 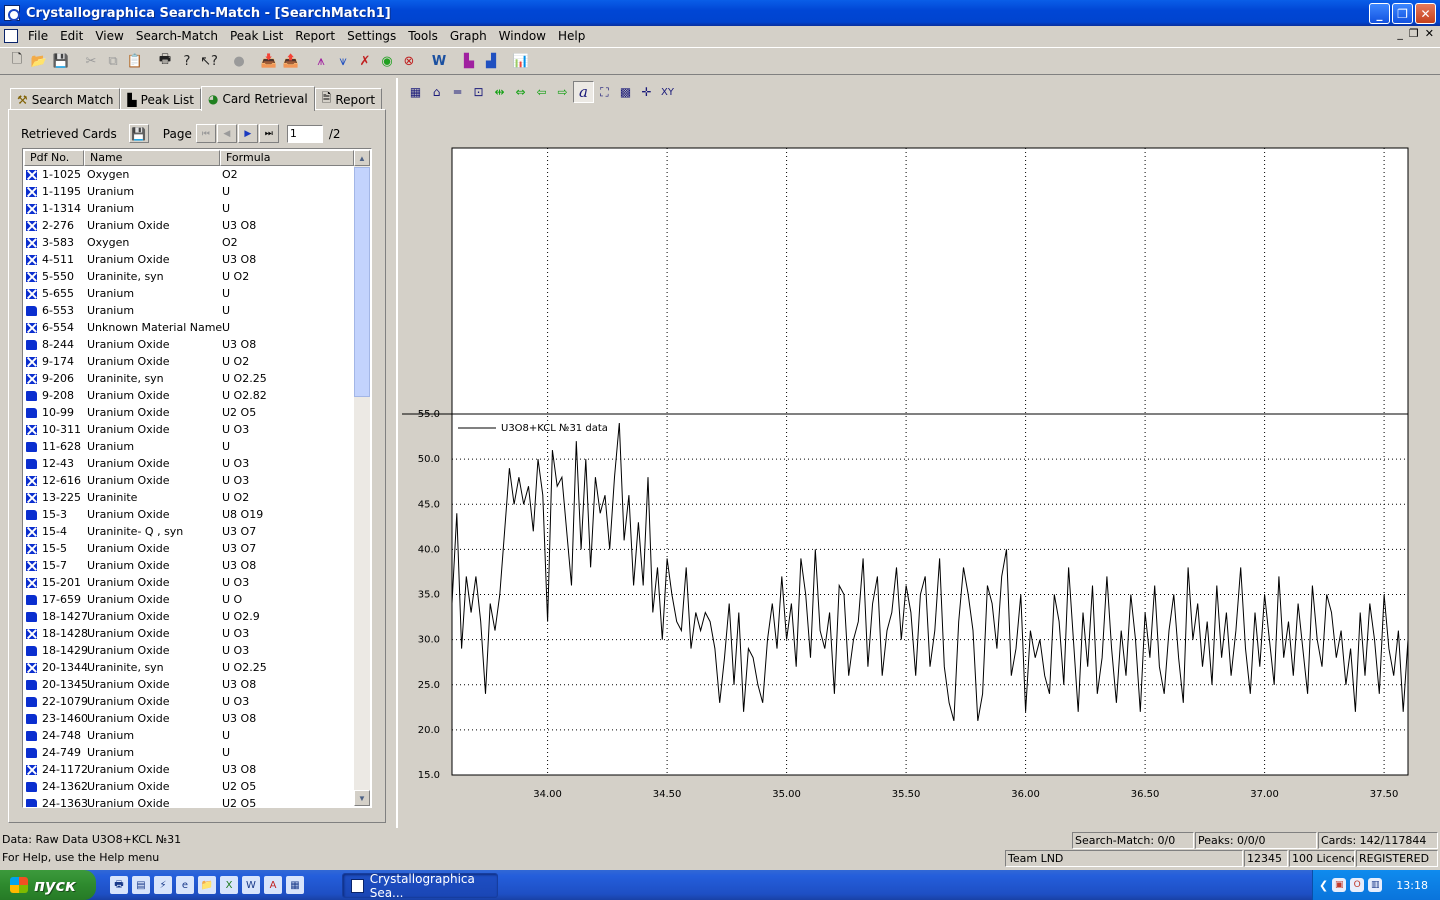 What do you see at coordinates (189, 752) in the screenshot?
I see `table-row: 24-749 Uranium U` at bounding box center [189, 752].